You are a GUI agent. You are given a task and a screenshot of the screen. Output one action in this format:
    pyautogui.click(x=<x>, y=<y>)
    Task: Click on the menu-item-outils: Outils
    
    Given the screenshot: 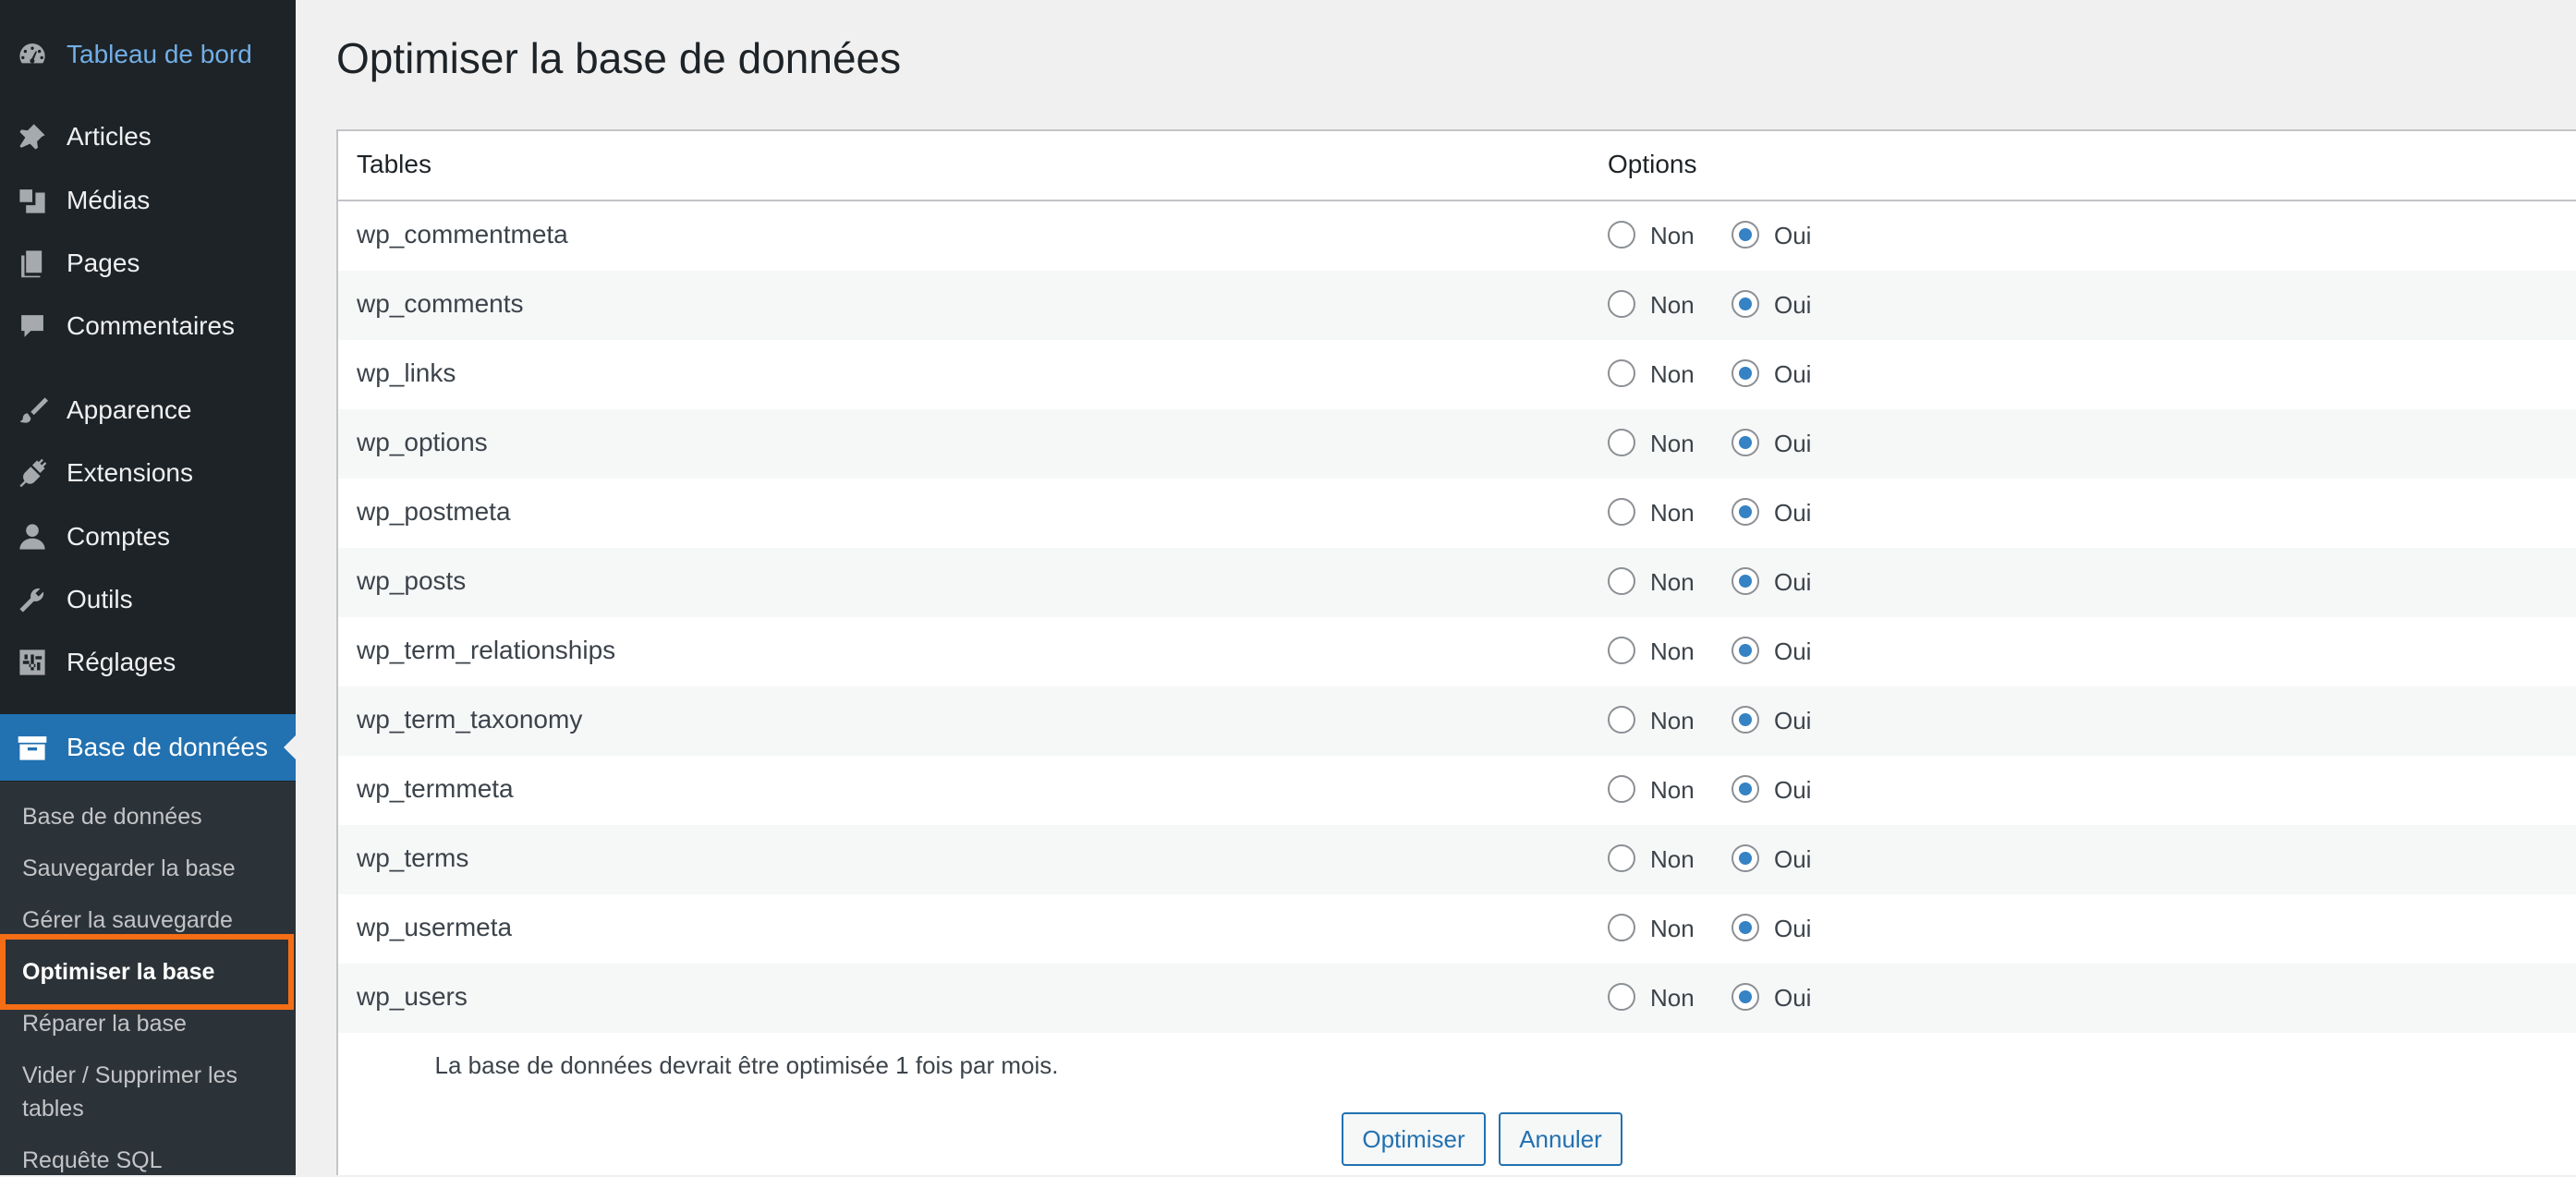 What is the action you would take?
    pyautogui.click(x=148, y=600)
    